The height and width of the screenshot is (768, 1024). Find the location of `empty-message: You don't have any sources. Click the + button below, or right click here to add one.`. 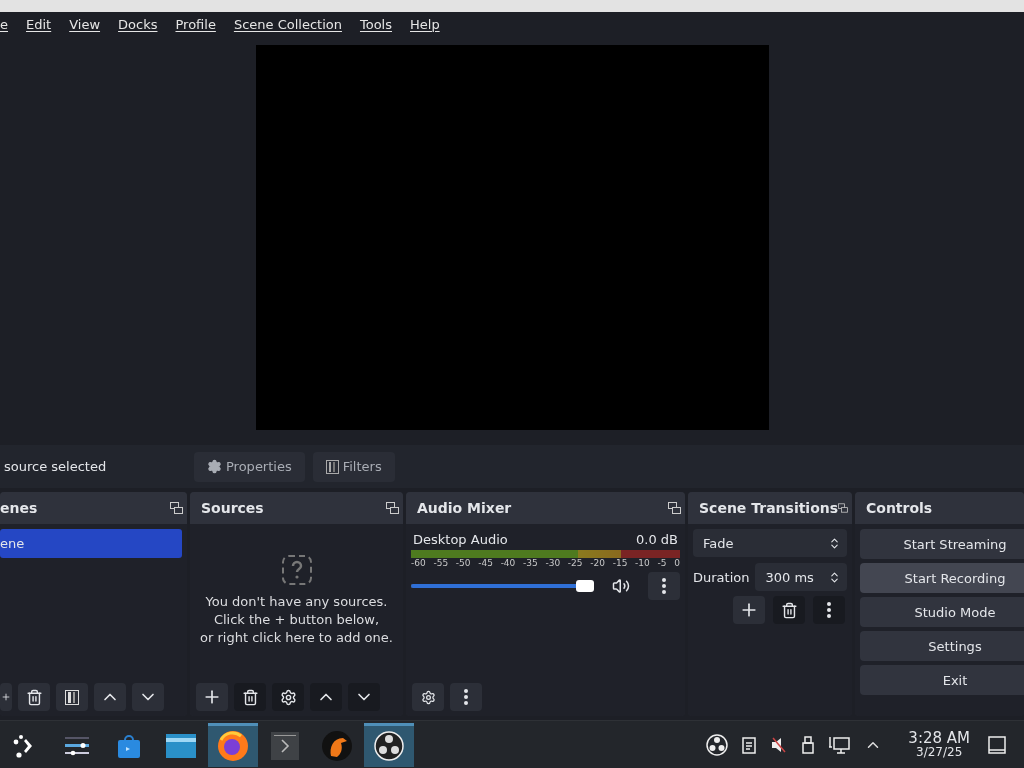

empty-message: You don't have any sources. Click the + button below, or right click here to add one. is located at coordinates (296, 620).